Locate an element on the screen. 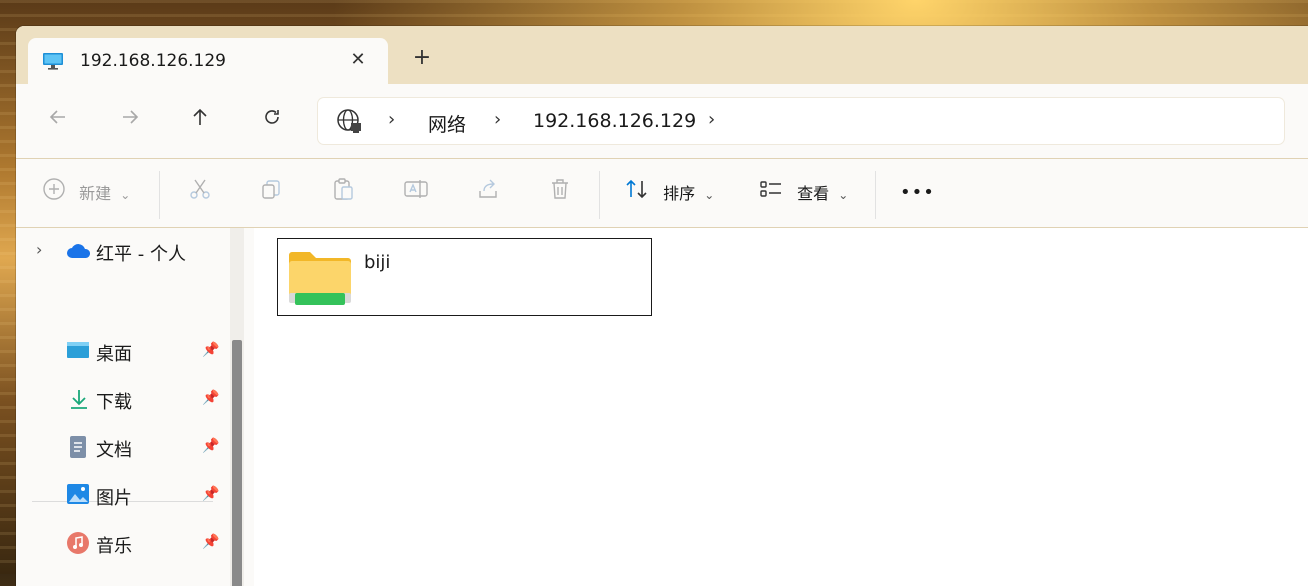  rename-icon is located at coordinates (416, 189).